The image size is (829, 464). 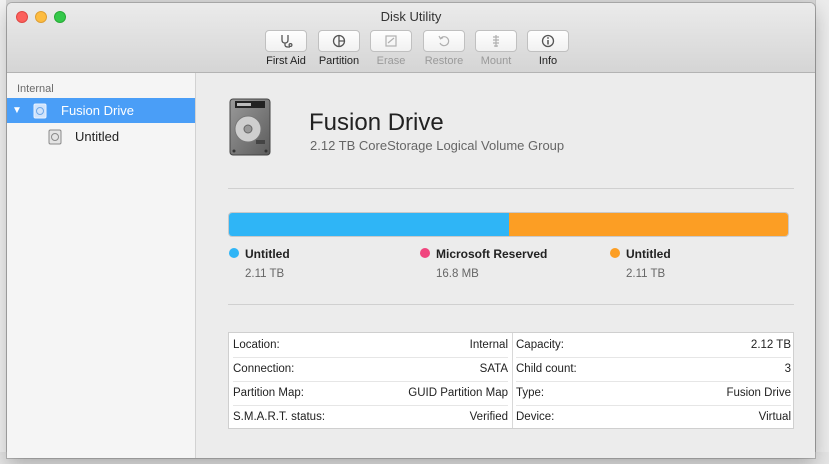 What do you see at coordinates (370, 345) in the screenshot?
I see `info-row-location: Location: Internal` at bounding box center [370, 345].